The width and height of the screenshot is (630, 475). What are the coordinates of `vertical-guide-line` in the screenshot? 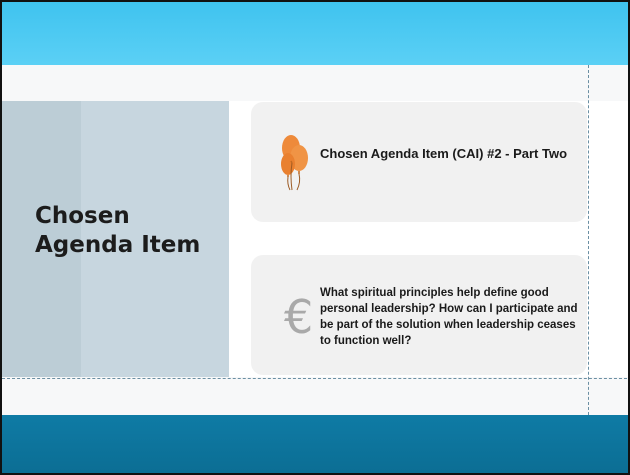 It's located at (588, 240).